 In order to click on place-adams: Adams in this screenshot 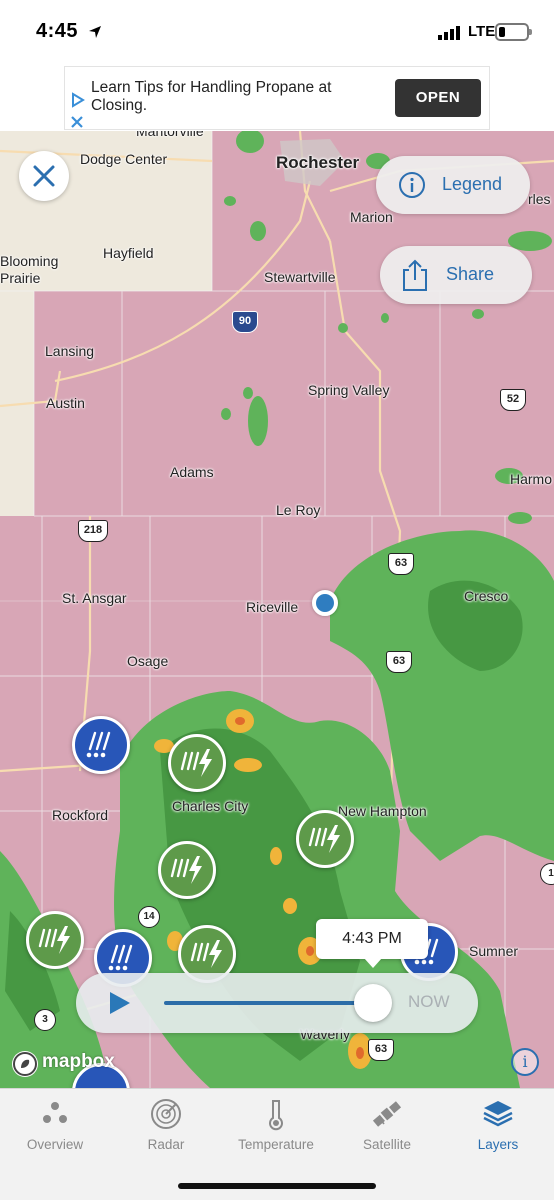, I will do `click(192, 472)`.